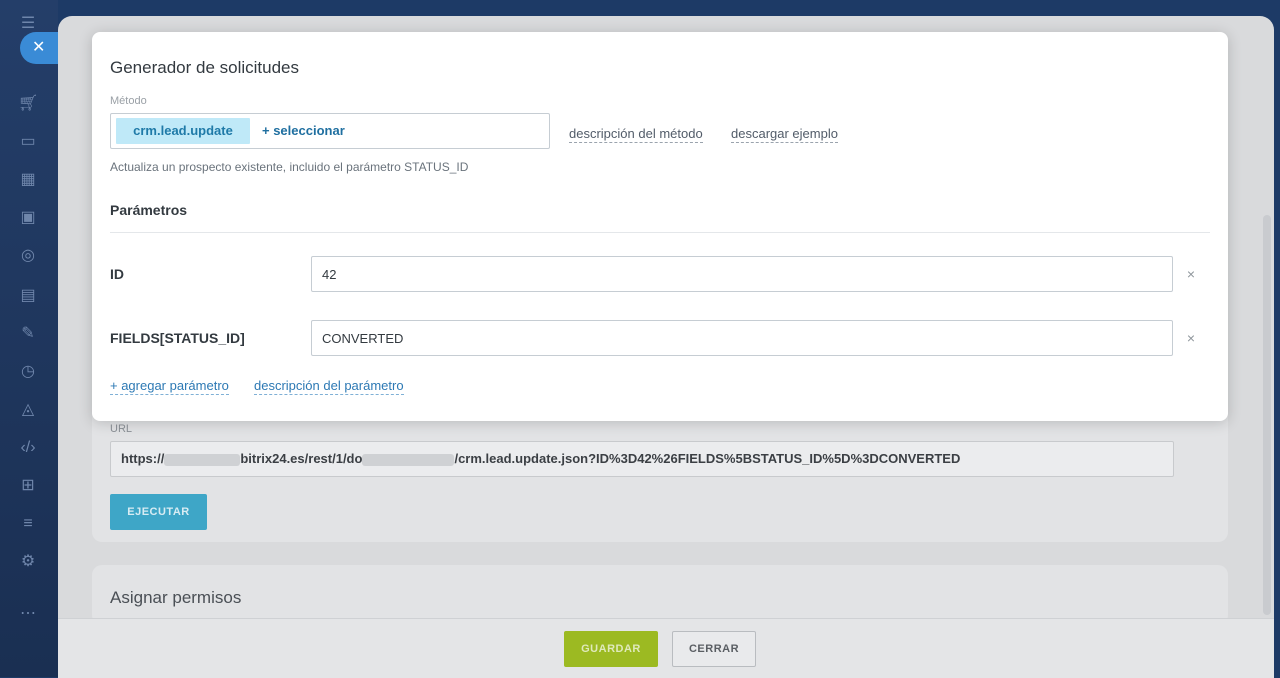  I want to click on settings-icon: ⚙, so click(28, 562).